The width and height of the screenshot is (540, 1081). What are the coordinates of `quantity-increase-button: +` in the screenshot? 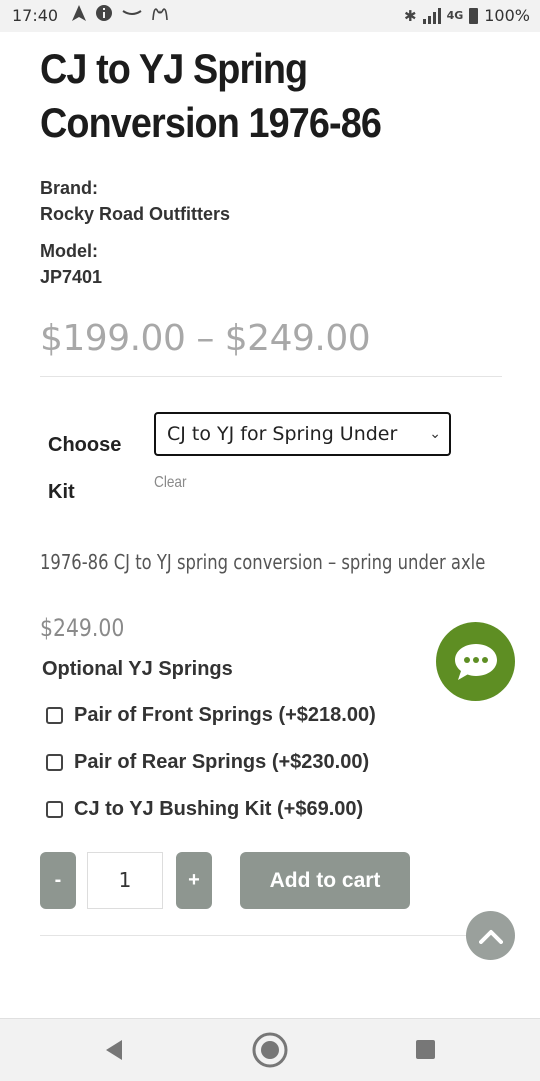 It's located at (194, 880).